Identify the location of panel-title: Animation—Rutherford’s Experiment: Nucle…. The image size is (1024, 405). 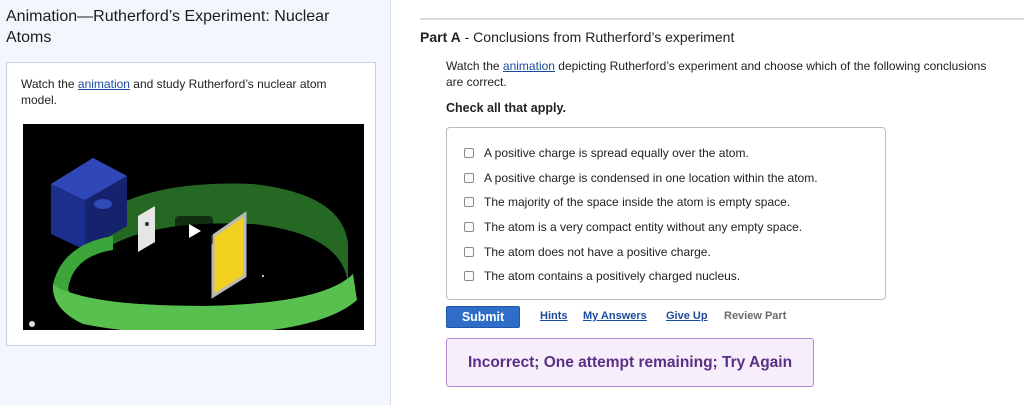
(168, 27).